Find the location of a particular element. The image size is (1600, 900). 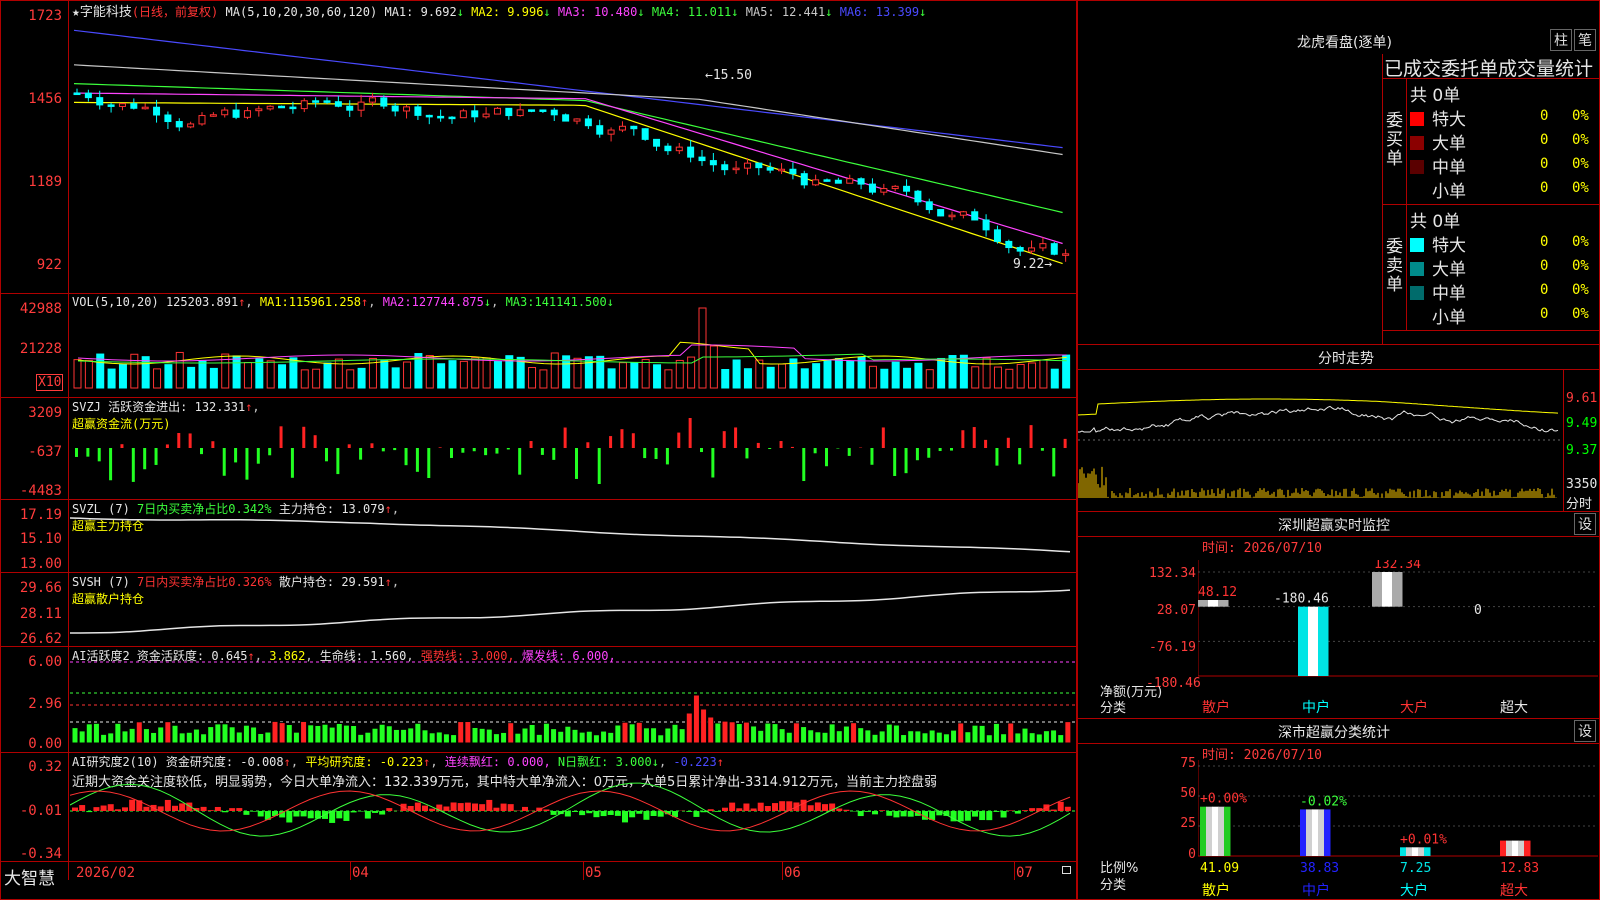

date-tick is located at coordinates (782, 871).